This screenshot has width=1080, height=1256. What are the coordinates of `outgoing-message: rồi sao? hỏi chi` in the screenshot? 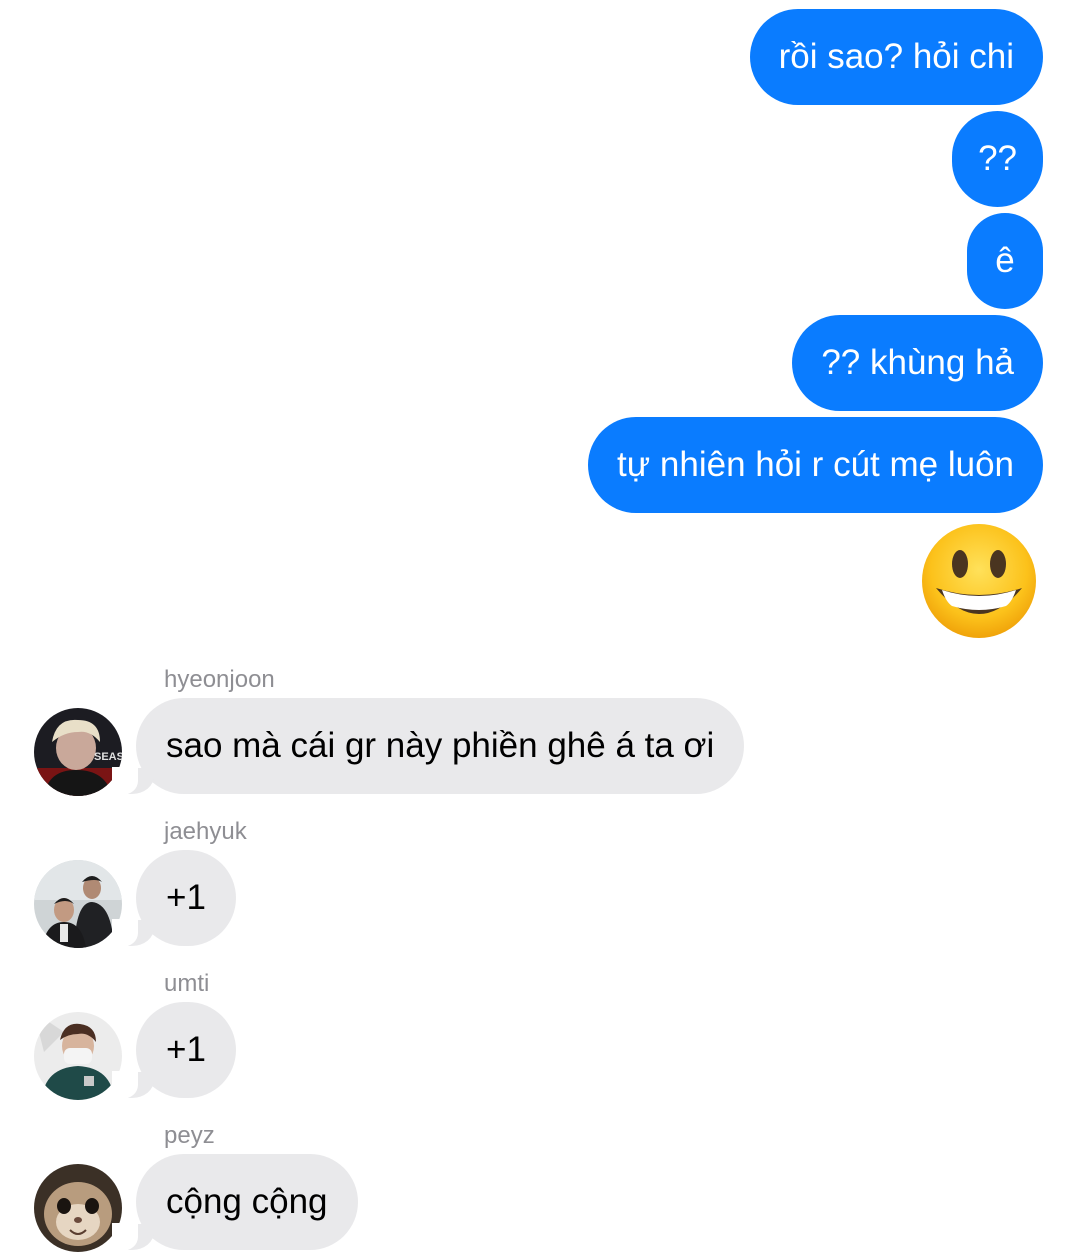 It's located at (896, 57).